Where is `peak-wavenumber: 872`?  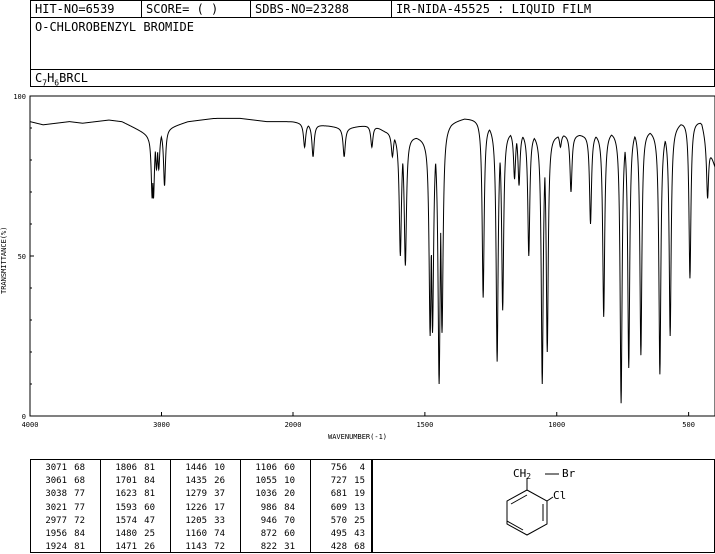
peak-wavenumber: 872 is located at coordinates (268, 534).